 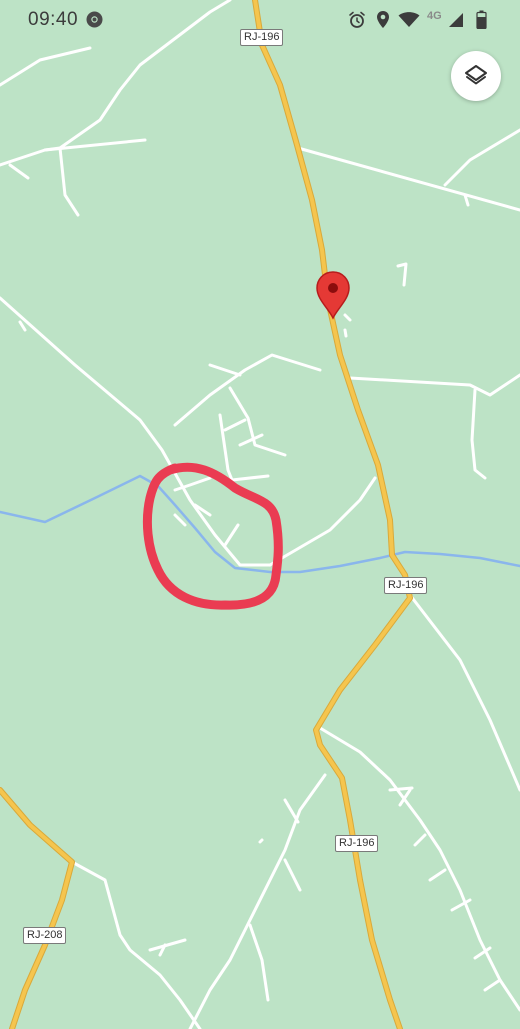 What do you see at coordinates (406, 585) in the screenshot?
I see `road-label-rj-196-middle: RJ-196` at bounding box center [406, 585].